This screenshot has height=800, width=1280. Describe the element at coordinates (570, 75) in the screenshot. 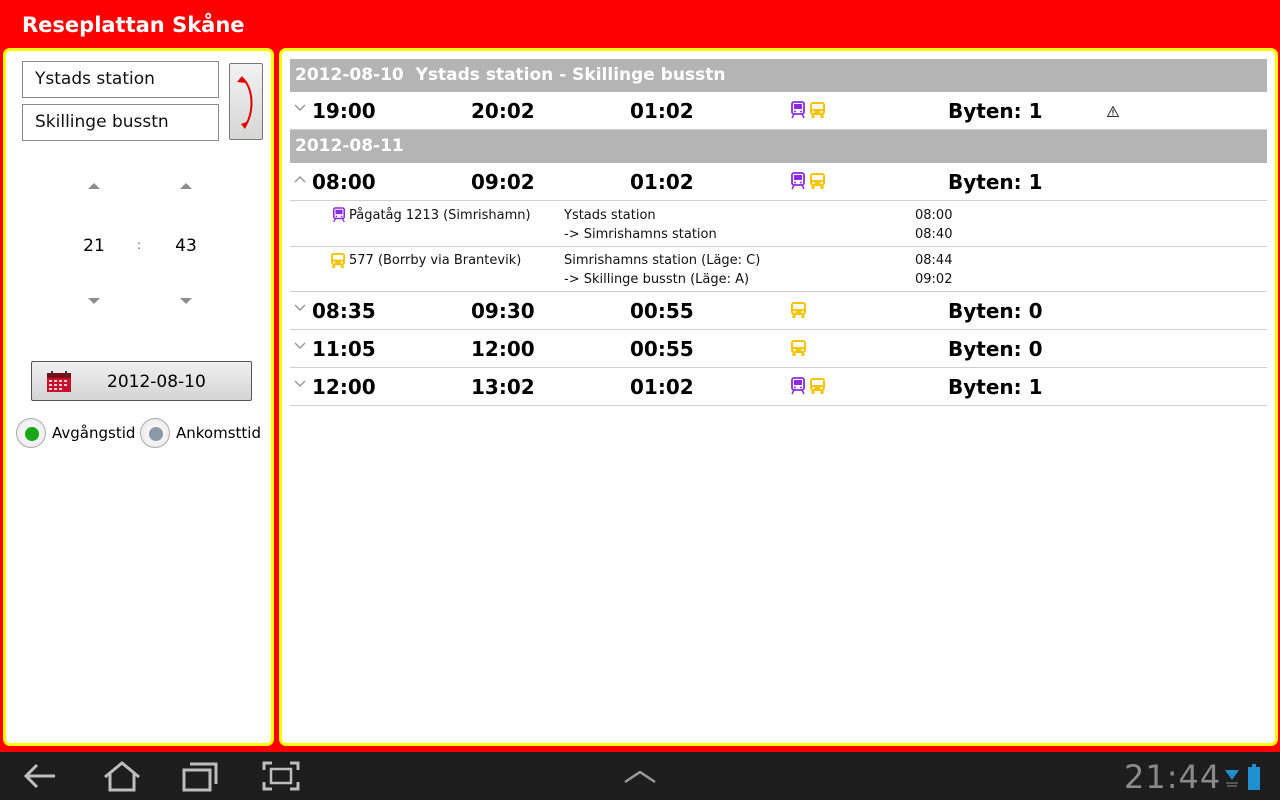

I see `header-route: Ystads station - Skillinge busstn` at that location.